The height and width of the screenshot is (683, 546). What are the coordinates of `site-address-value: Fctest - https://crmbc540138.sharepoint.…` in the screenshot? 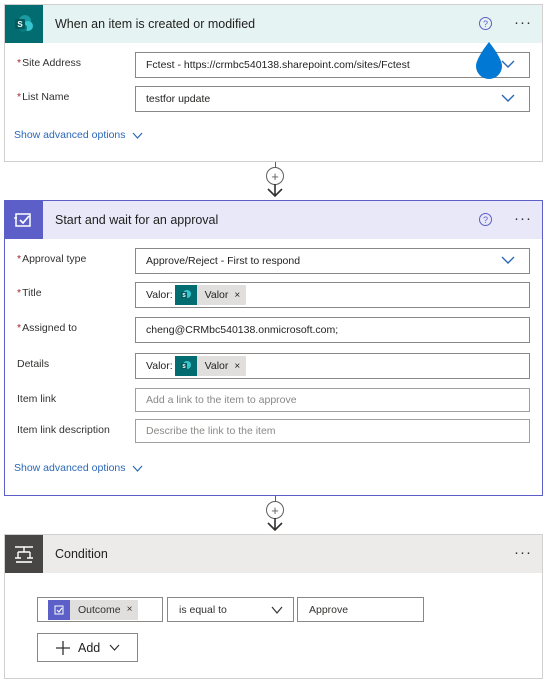 It's located at (278, 65).